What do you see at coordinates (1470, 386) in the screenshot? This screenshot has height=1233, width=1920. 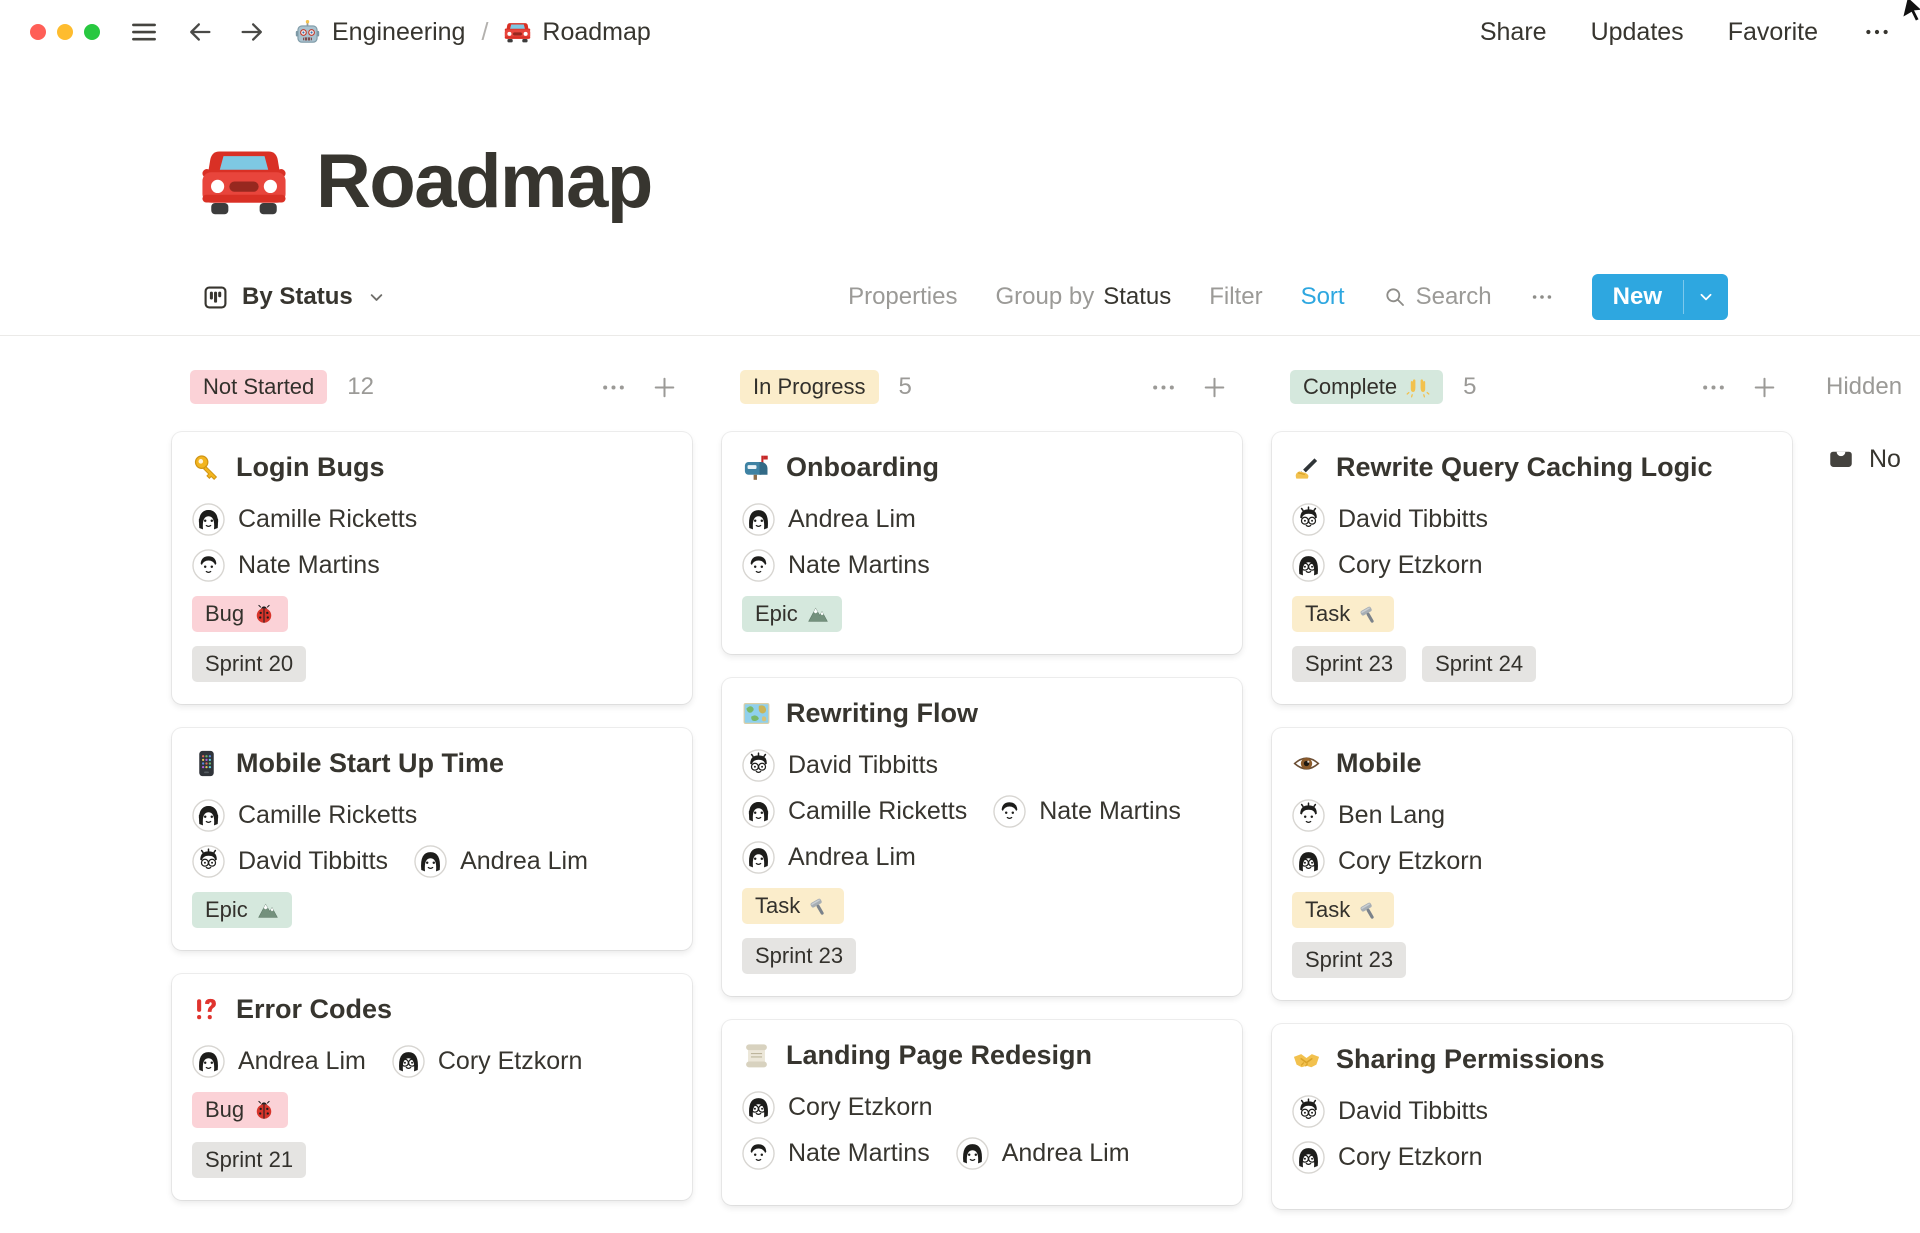 I see `column-count: 5` at bounding box center [1470, 386].